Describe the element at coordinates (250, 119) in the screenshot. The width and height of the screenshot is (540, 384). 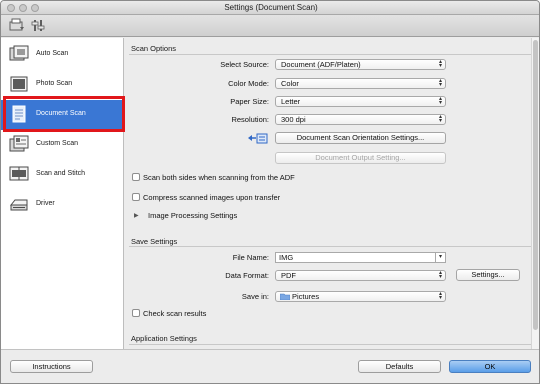
I see `resolution-label: Resolution:` at that location.